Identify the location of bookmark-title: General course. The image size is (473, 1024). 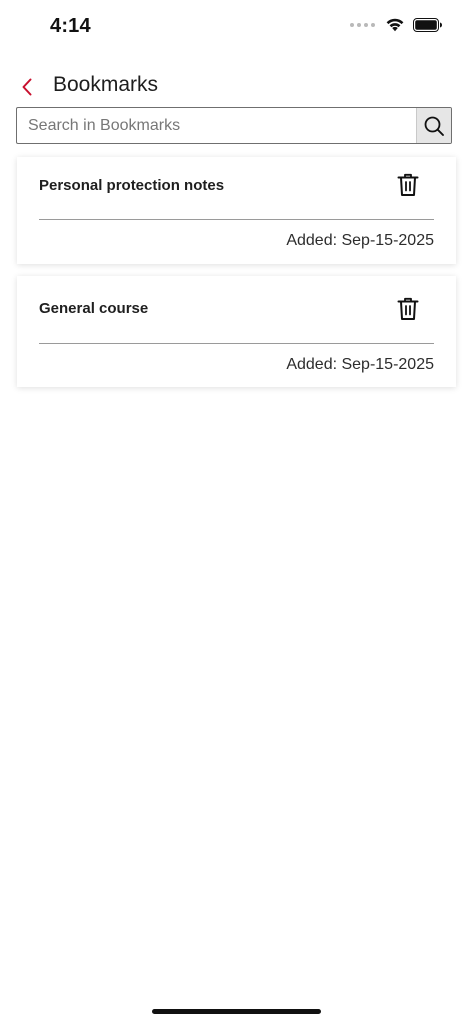
(94, 308).